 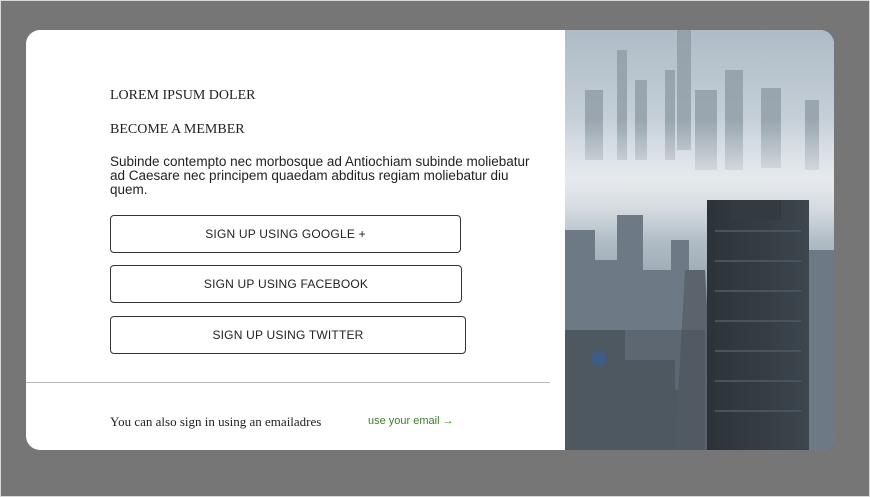 What do you see at coordinates (216, 421) in the screenshot?
I see `email-signin-text: You can also sign in using an emailadres` at bounding box center [216, 421].